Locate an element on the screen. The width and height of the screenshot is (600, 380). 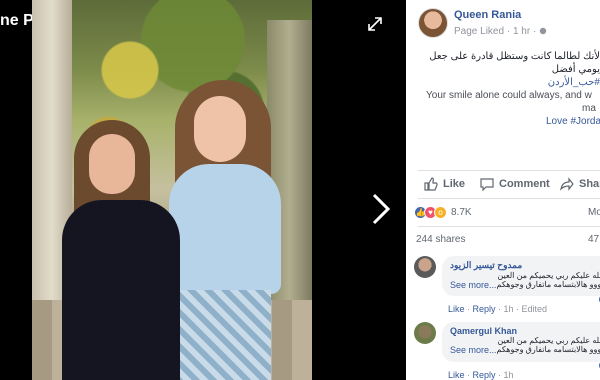
comment-icon is located at coordinates (487, 184).